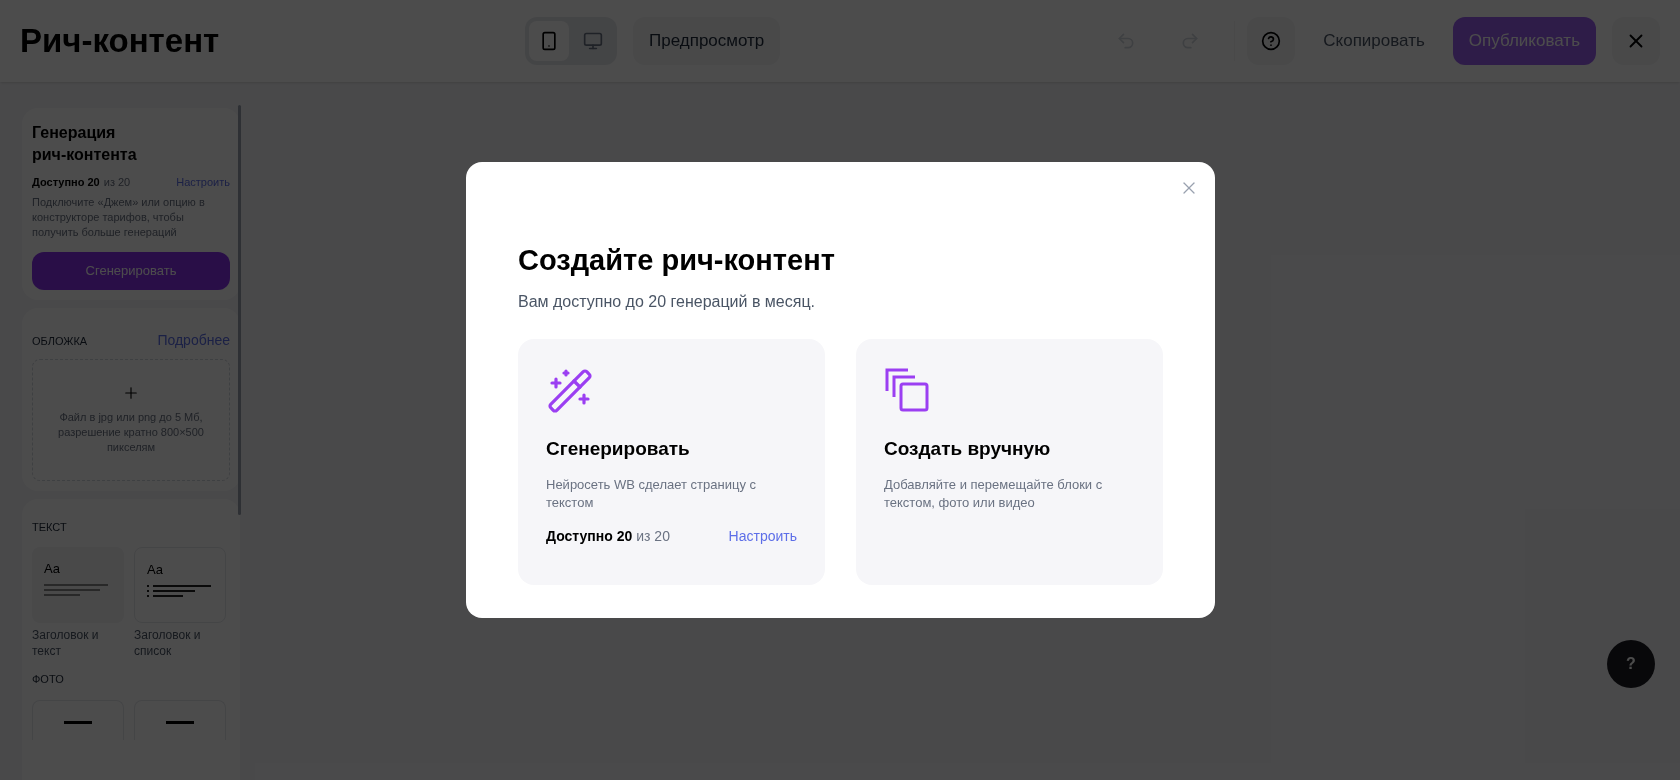 This screenshot has width=1680, height=780. I want to click on magic-wand-icon, so click(570, 391).